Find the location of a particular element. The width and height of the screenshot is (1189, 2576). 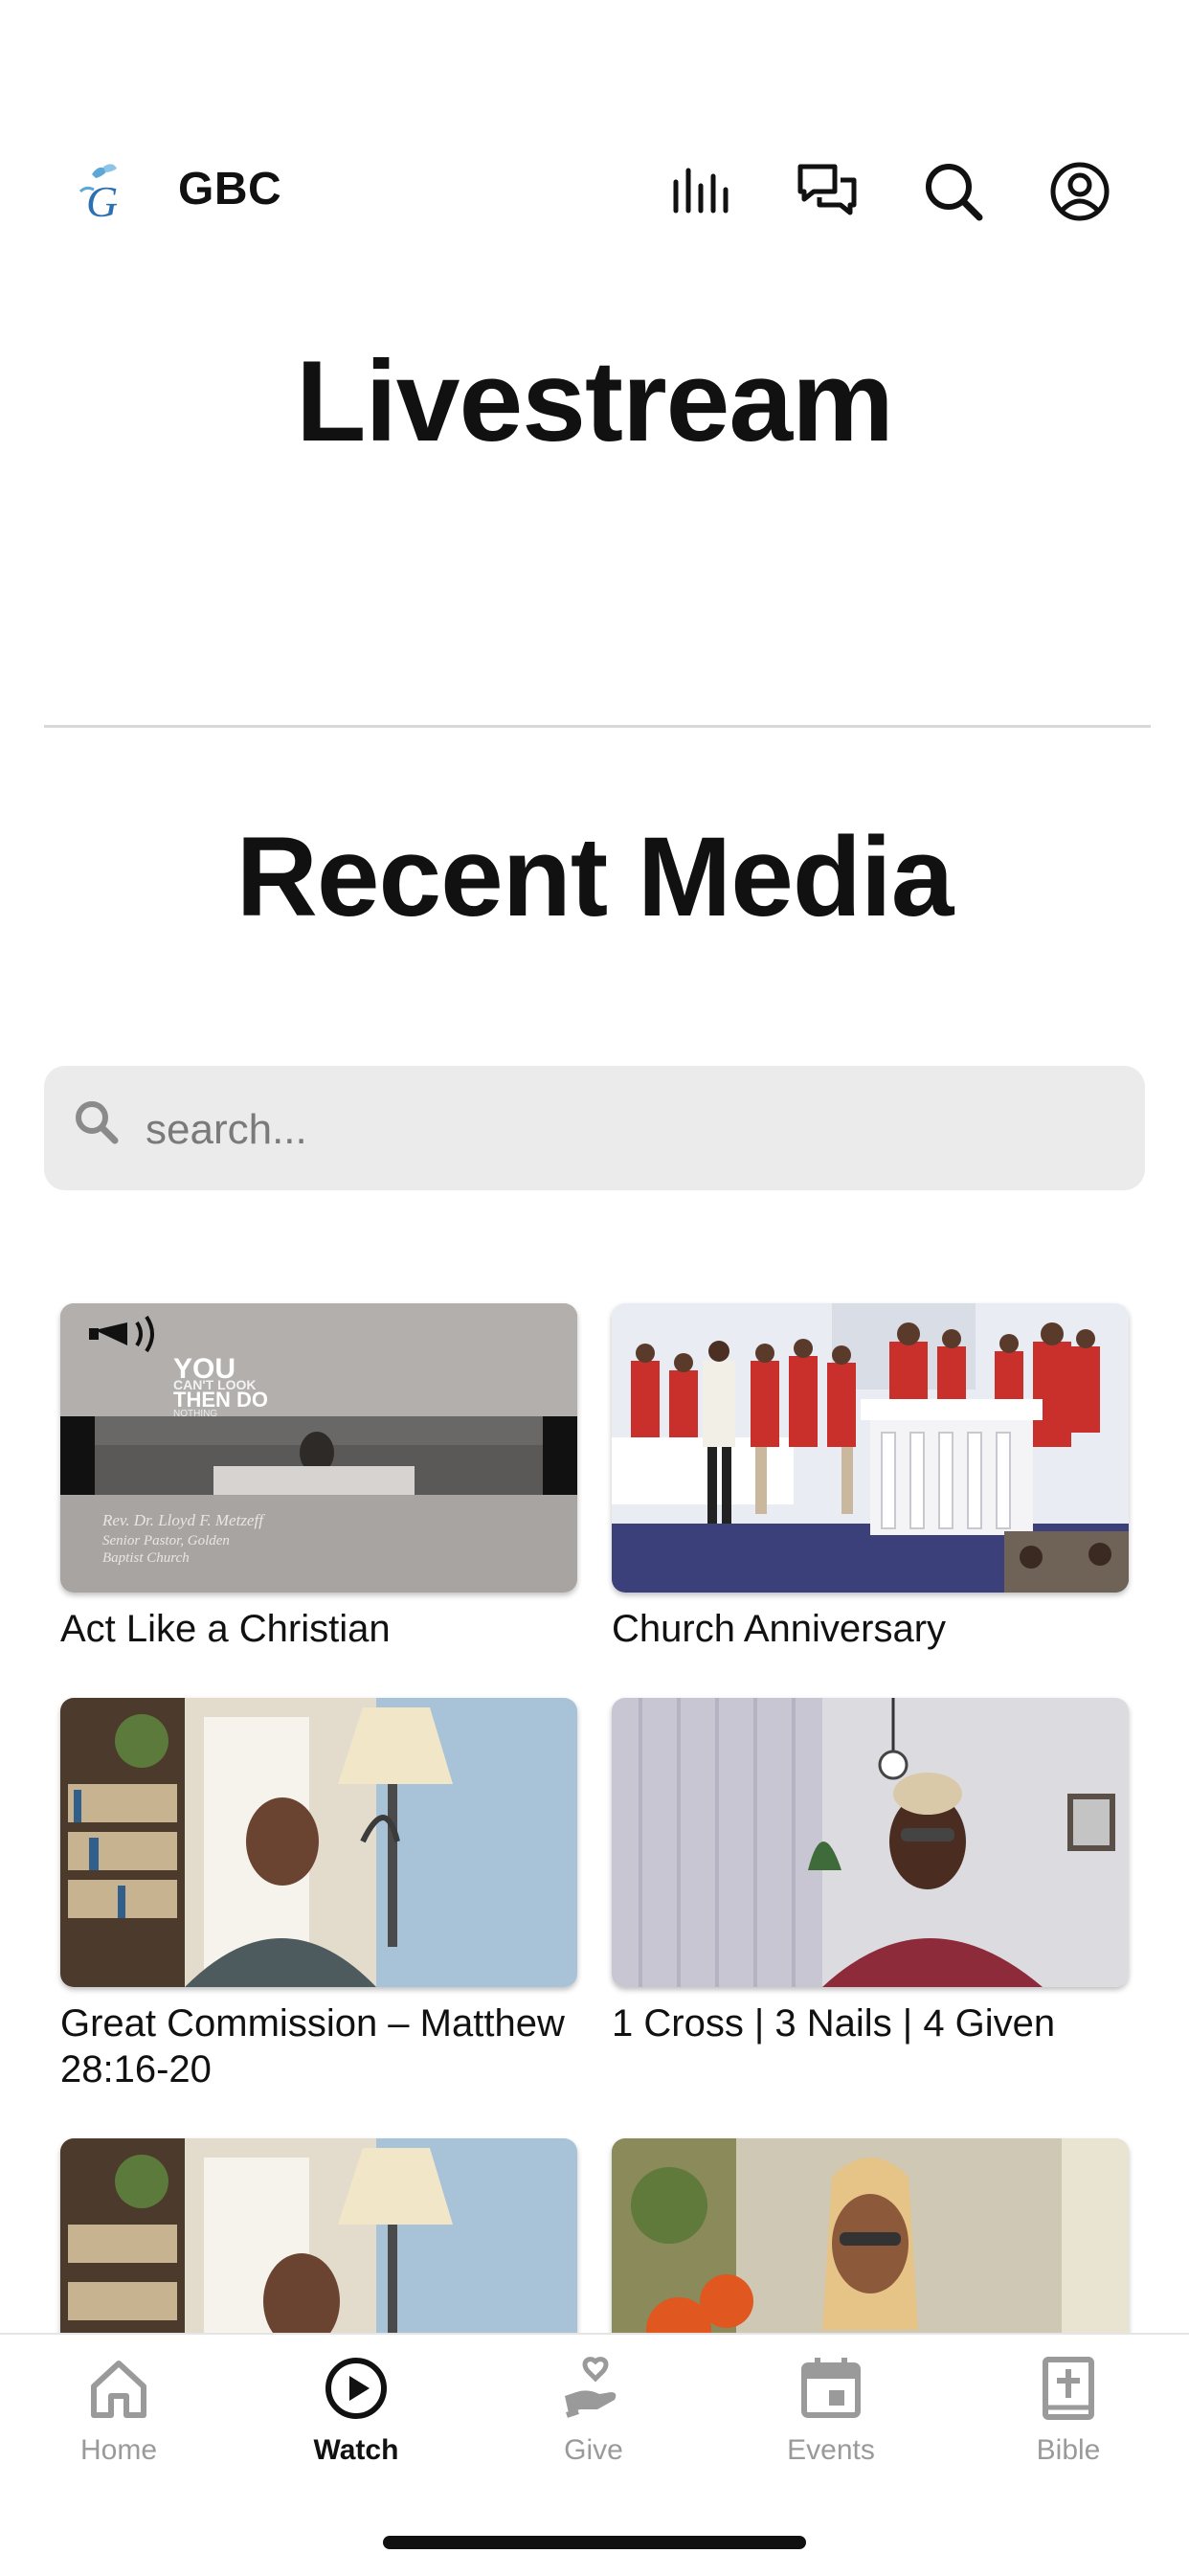

search-input is located at coordinates (624, 1130).